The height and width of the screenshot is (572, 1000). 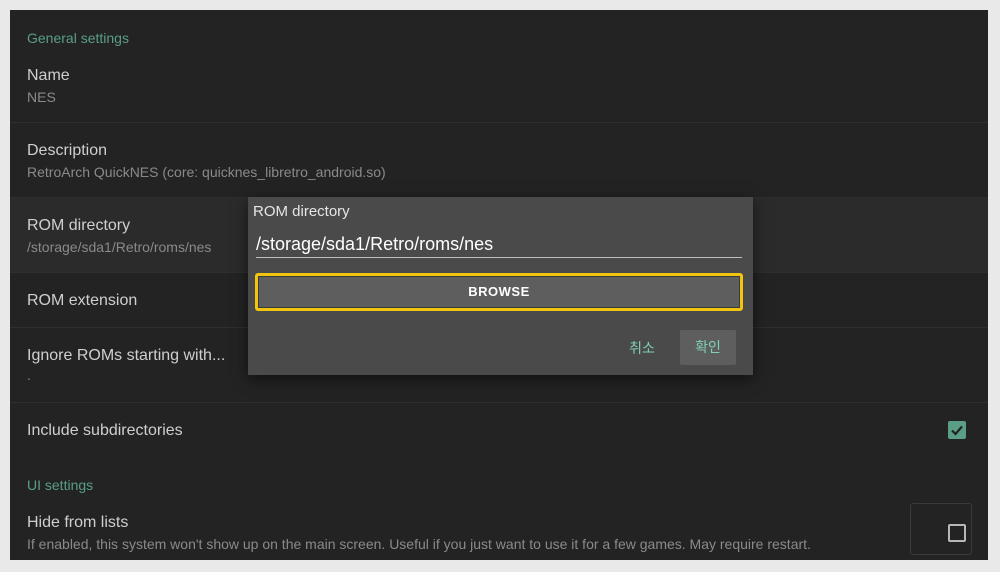 What do you see at coordinates (642, 348) in the screenshot?
I see `cancel-button: 취소` at bounding box center [642, 348].